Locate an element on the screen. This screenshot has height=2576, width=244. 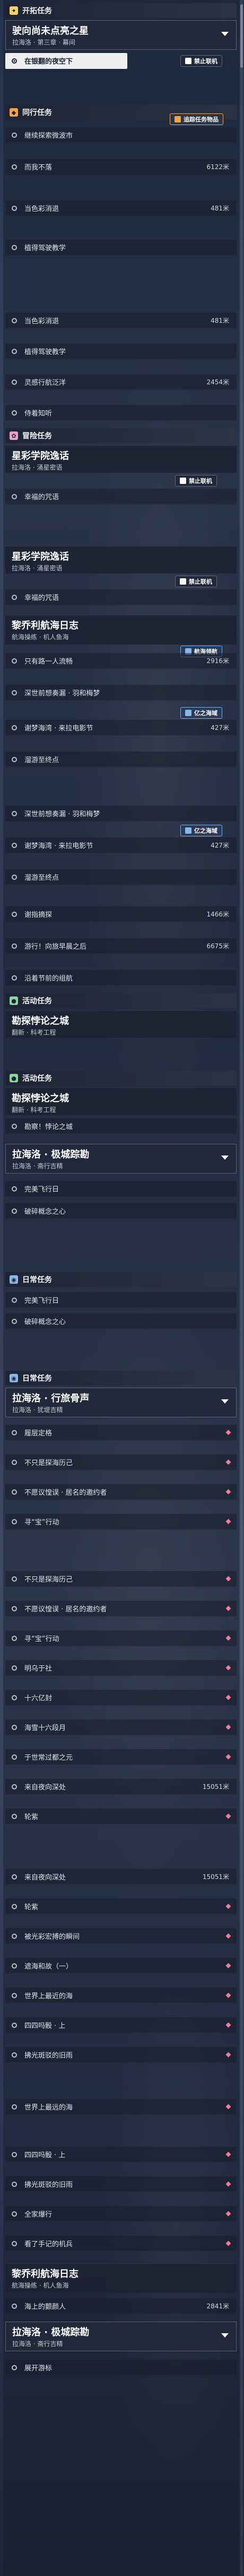
mission-title: 拉海洛 · 极城踪勘 is located at coordinates (51, 2332).